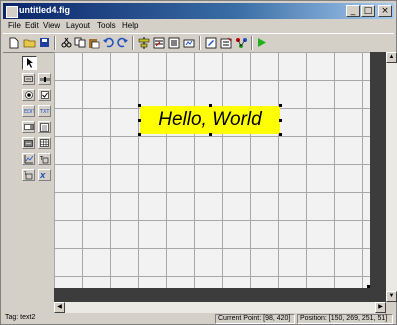  I want to click on static-text-icon: TXT, so click(44, 111).